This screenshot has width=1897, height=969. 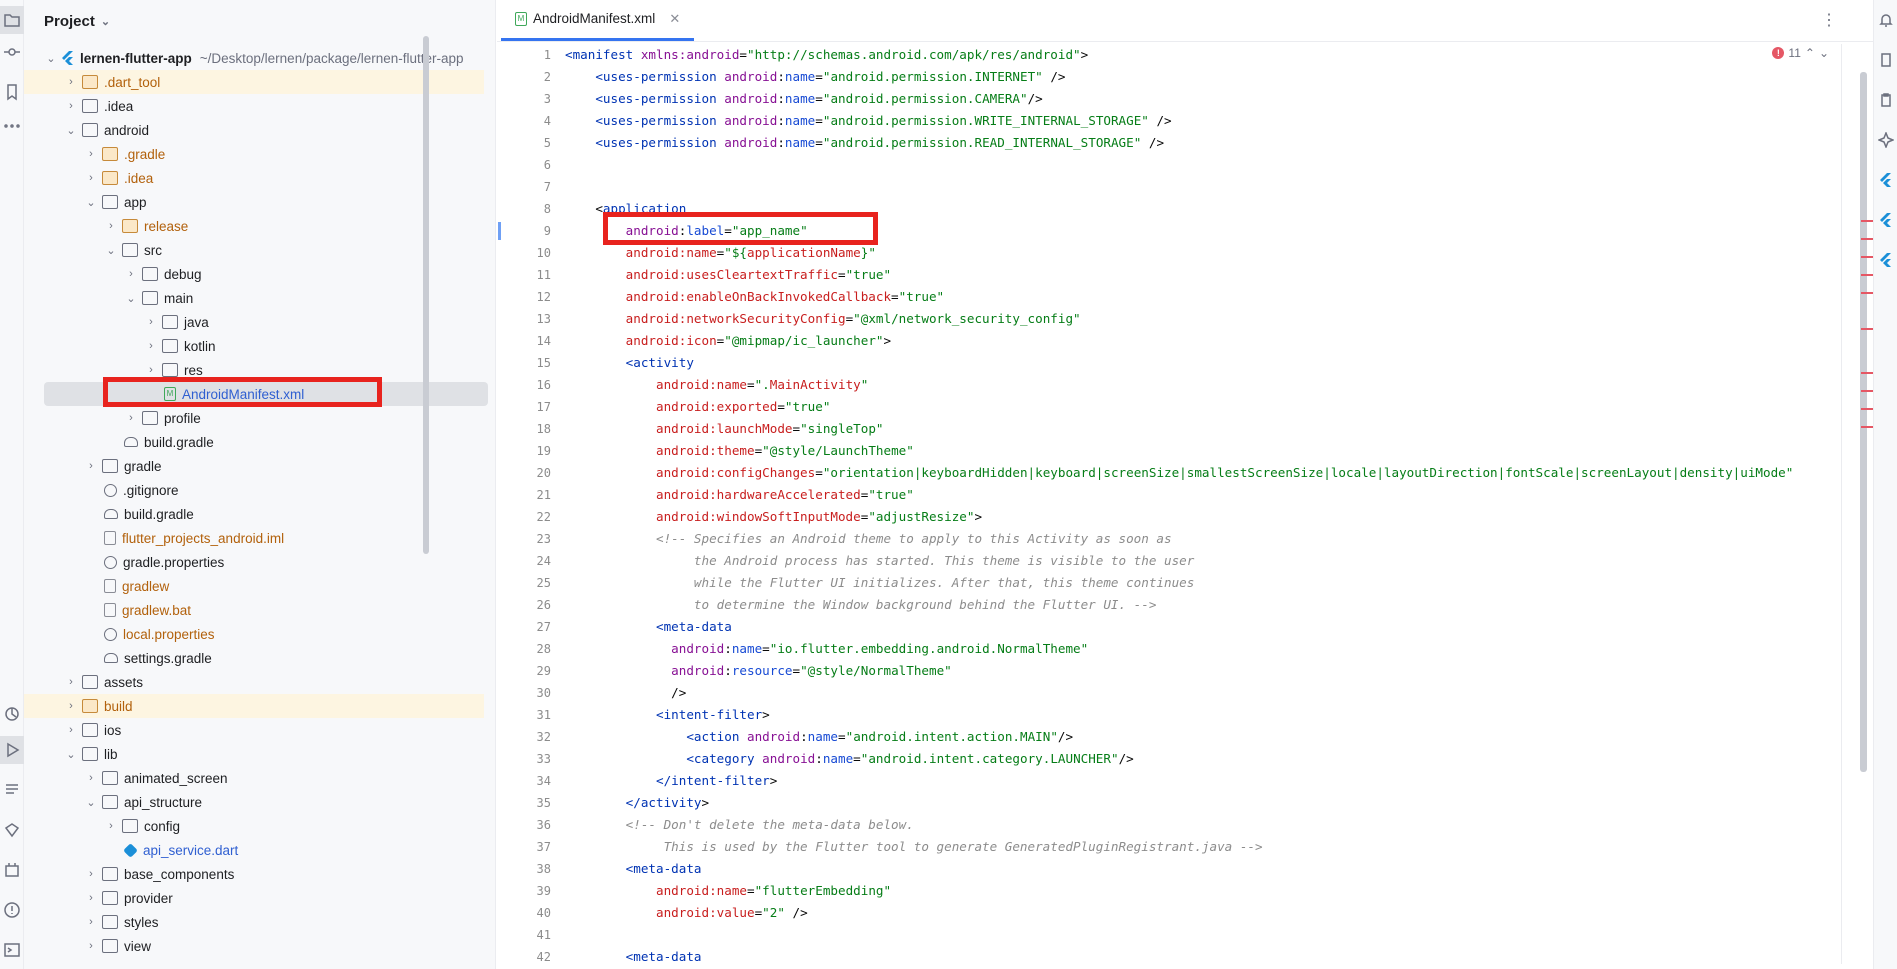 What do you see at coordinates (254, 226) in the screenshot?
I see `tree-item: › release` at bounding box center [254, 226].